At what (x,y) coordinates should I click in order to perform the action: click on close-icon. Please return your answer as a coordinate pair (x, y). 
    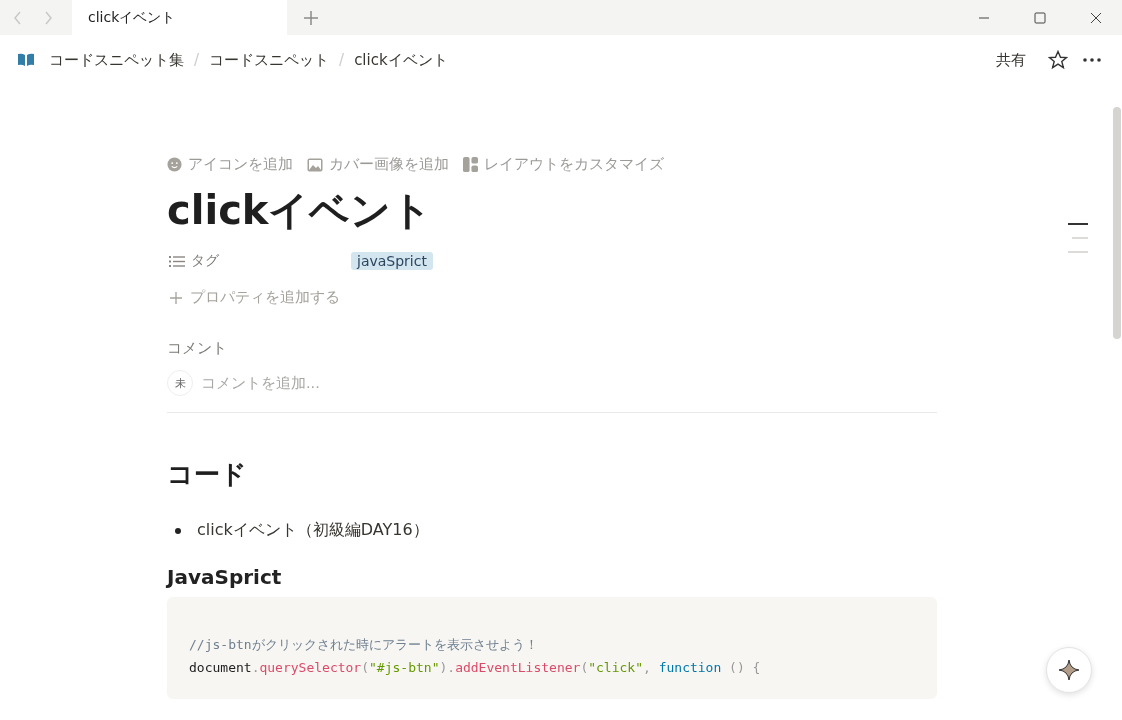
    Looking at the image, I should click on (1096, 17).